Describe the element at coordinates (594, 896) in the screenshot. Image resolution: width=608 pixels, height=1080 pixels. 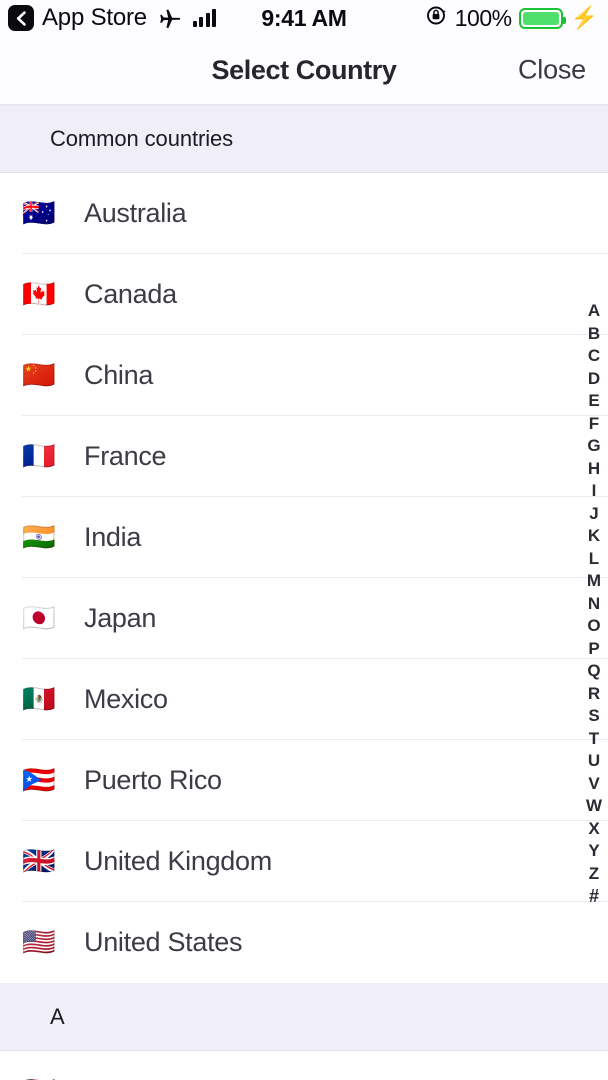
I see `alpha-index-hash: #` at that location.